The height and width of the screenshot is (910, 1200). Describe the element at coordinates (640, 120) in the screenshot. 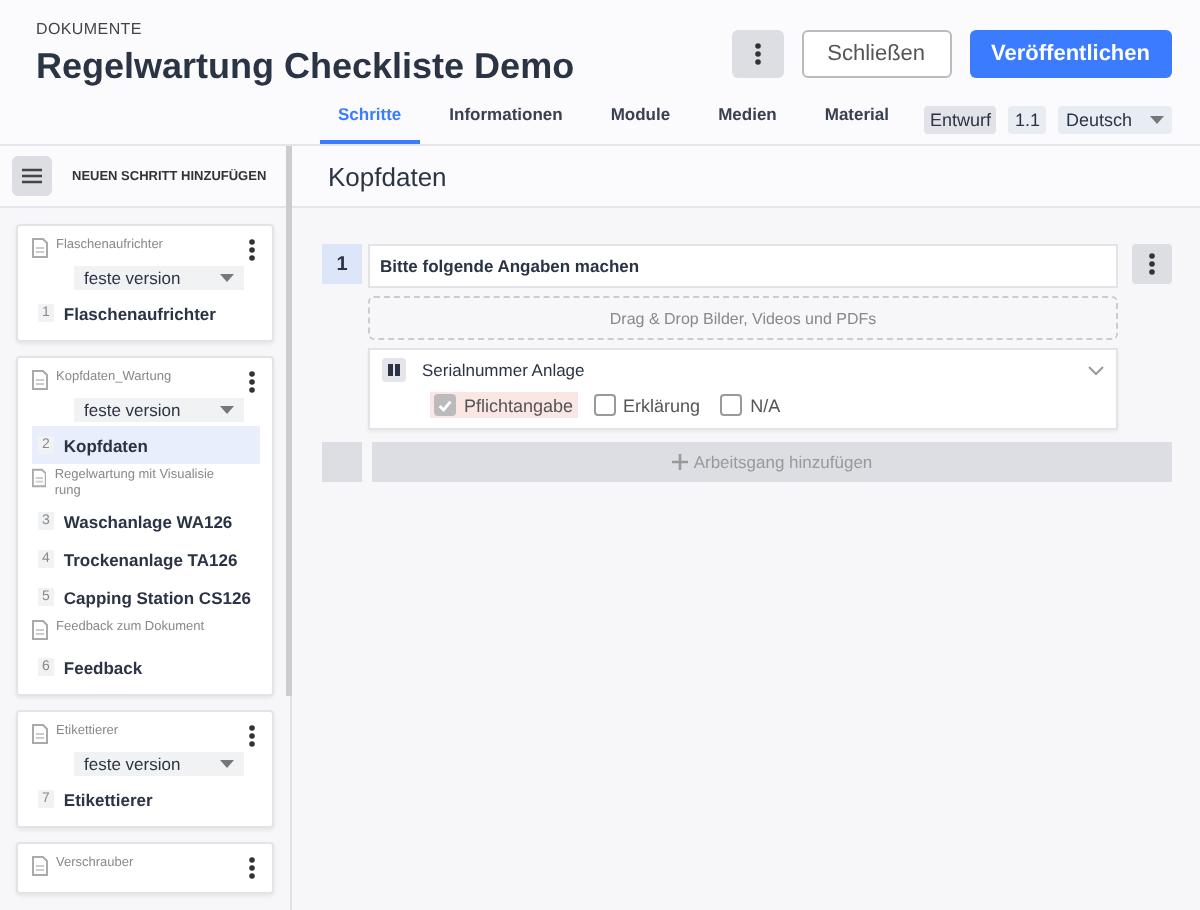

I see `tab: Module` at that location.